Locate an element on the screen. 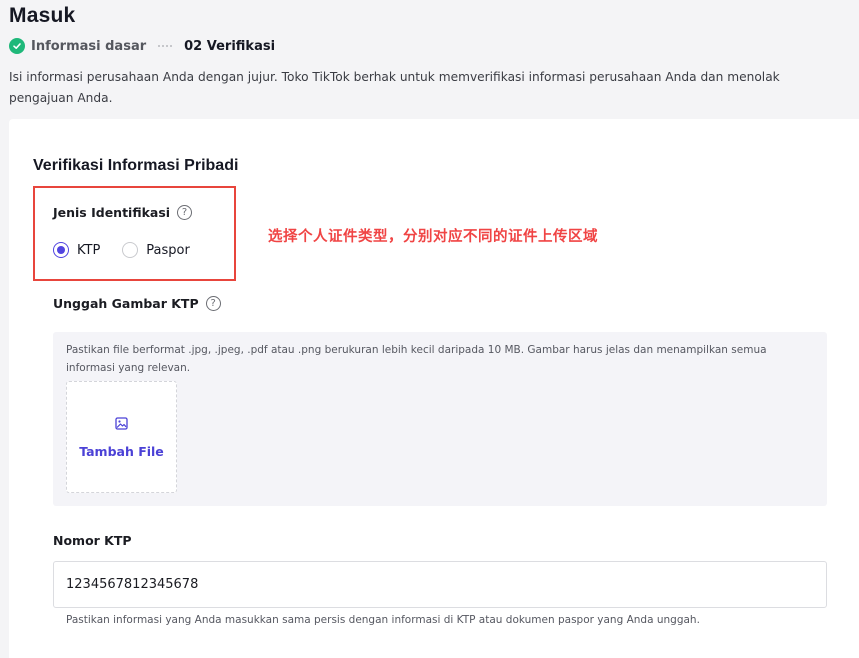 The image size is (859, 658). check-circle-icon is located at coordinates (17, 46).